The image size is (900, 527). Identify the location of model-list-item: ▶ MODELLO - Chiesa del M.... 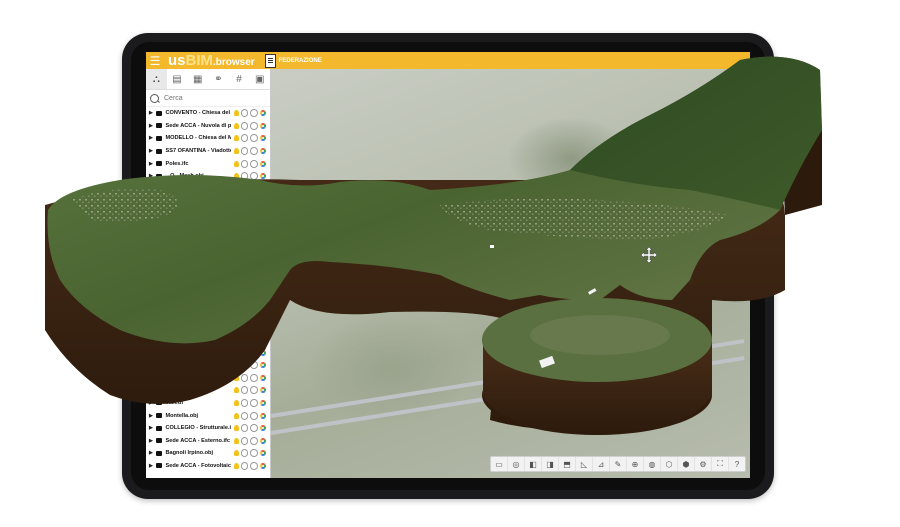
(206, 138).